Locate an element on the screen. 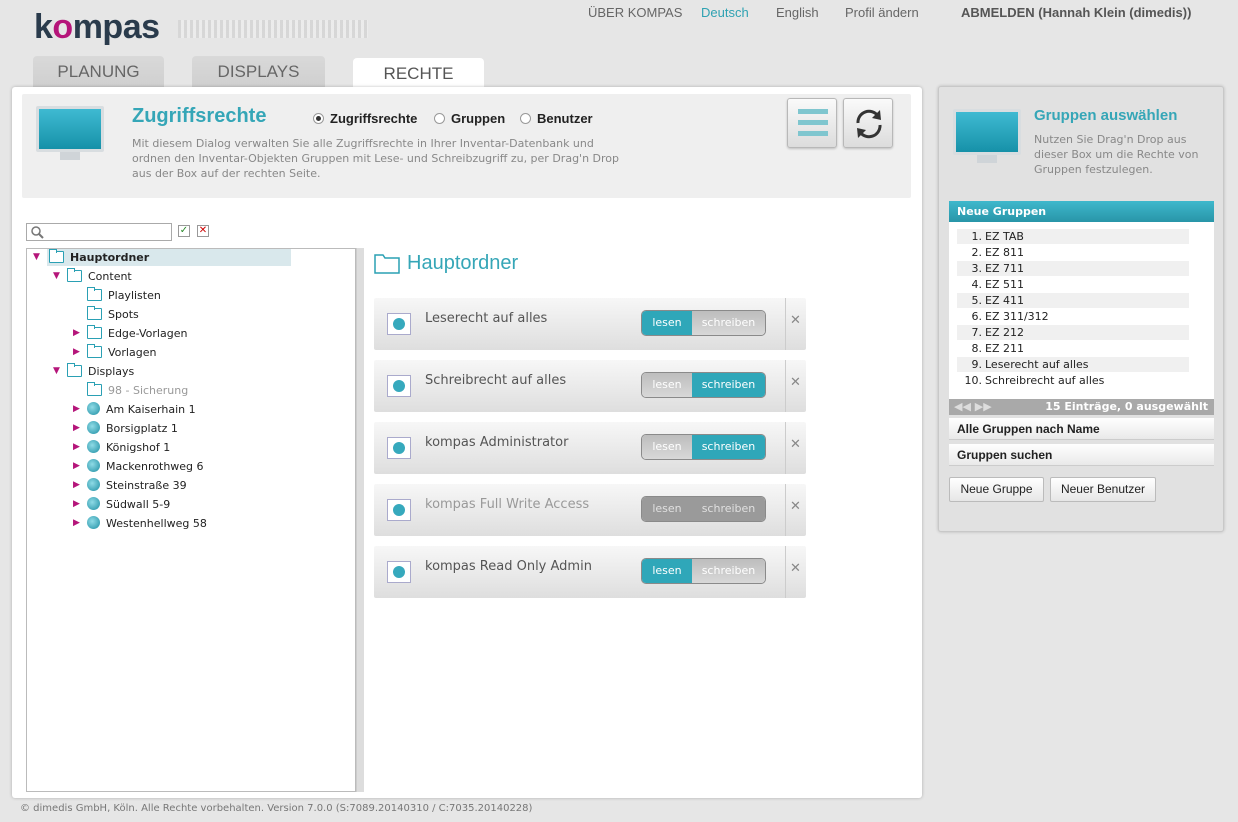  group-list-item: 9. Leserecht auf alles is located at coordinates (1073, 364).